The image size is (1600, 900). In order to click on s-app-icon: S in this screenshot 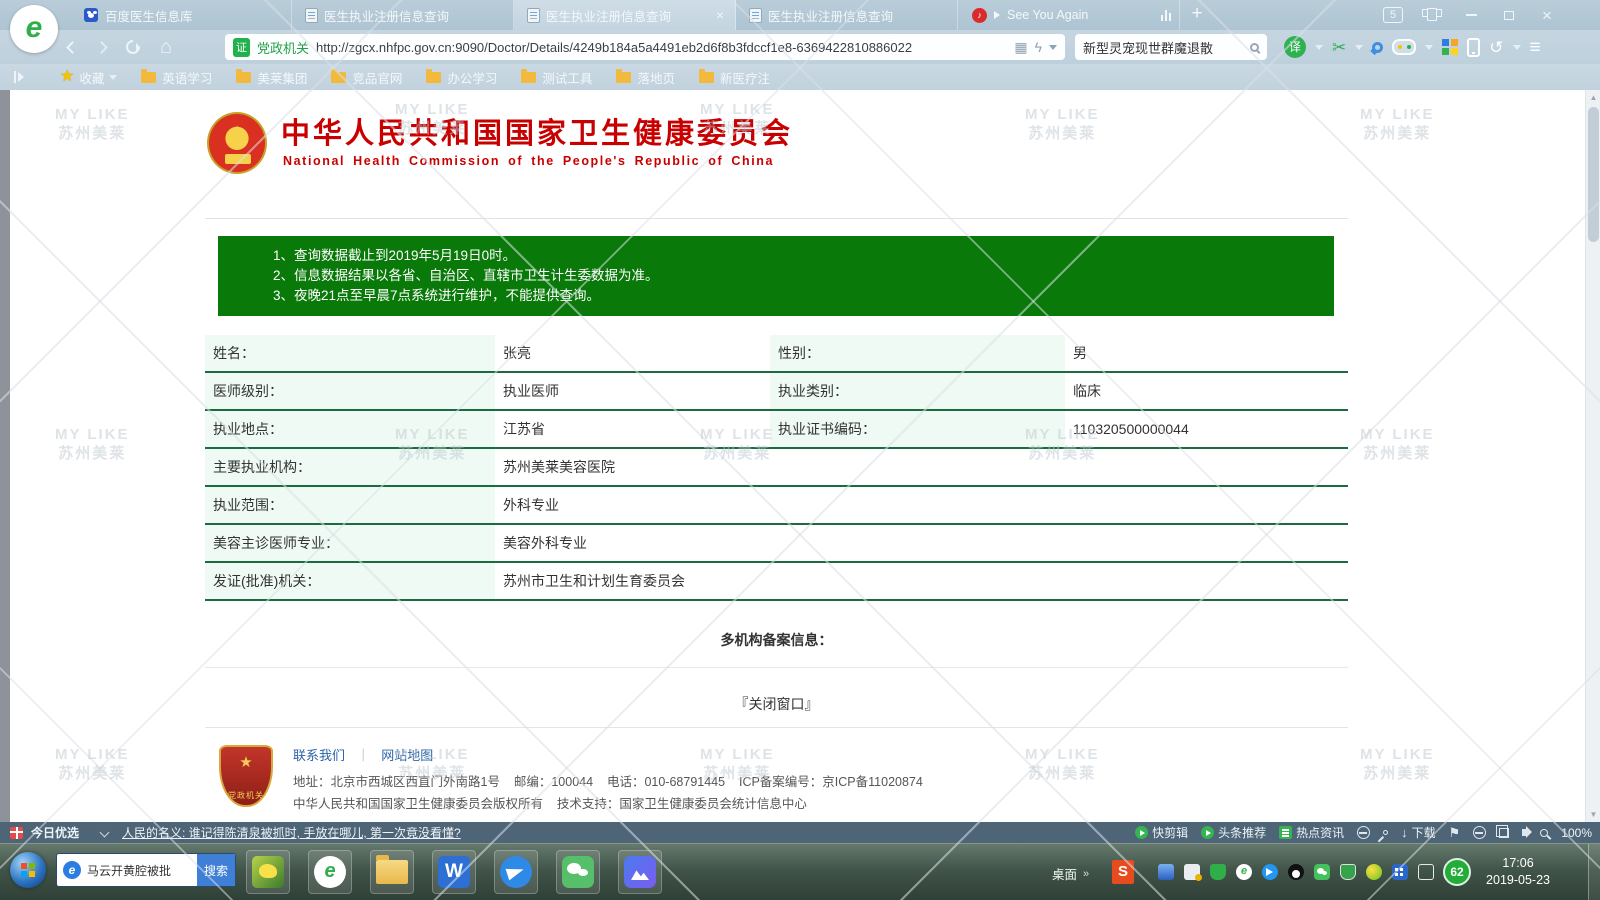, I will do `click(1123, 872)`.